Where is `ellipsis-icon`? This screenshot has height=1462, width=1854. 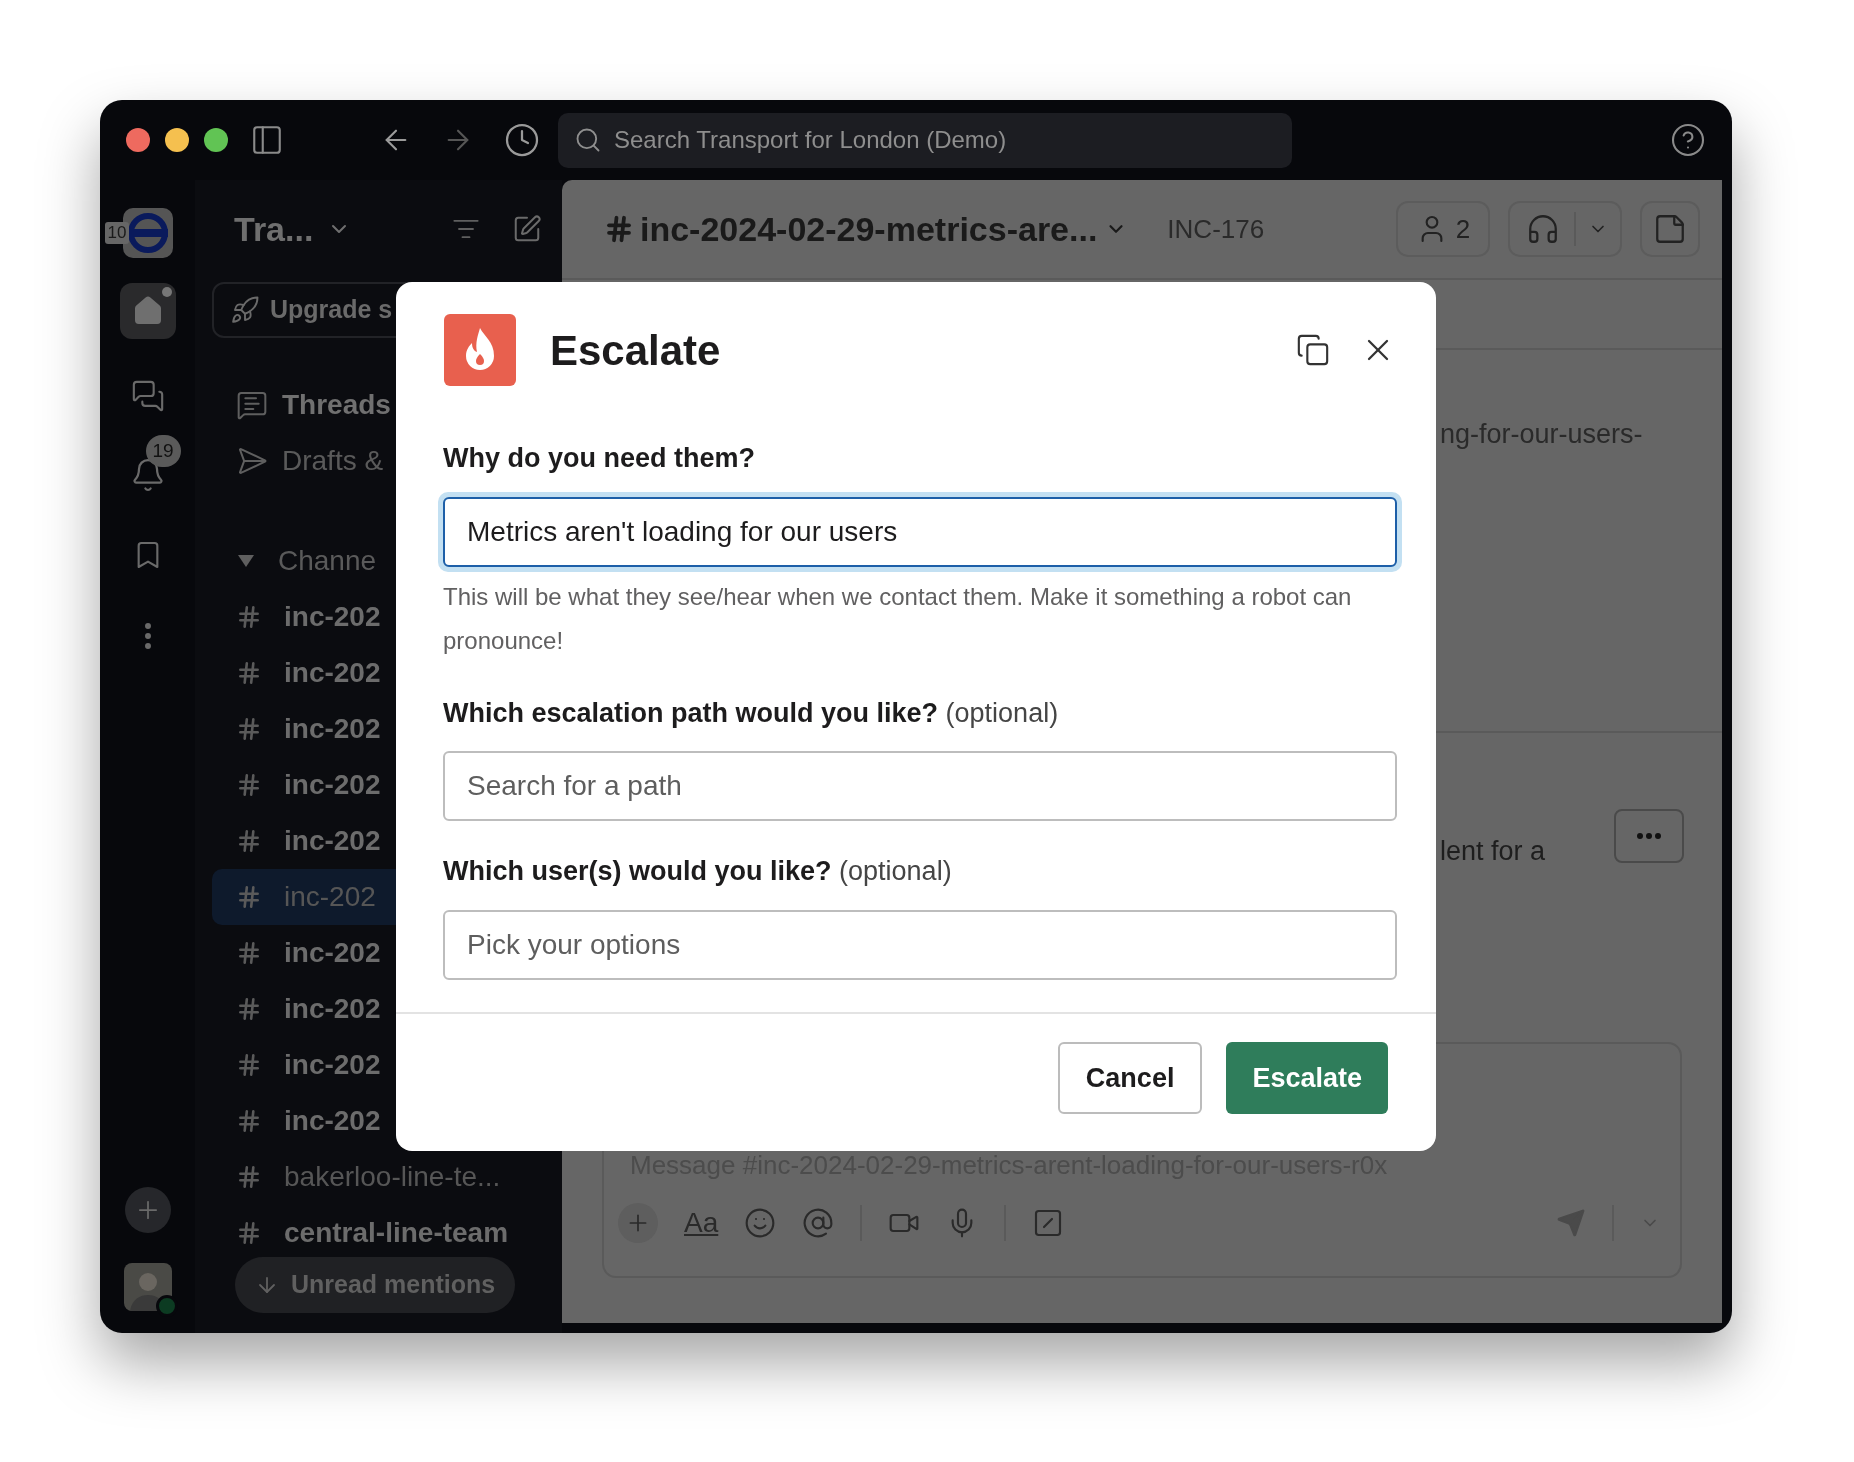 ellipsis-icon is located at coordinates (1649, 836).